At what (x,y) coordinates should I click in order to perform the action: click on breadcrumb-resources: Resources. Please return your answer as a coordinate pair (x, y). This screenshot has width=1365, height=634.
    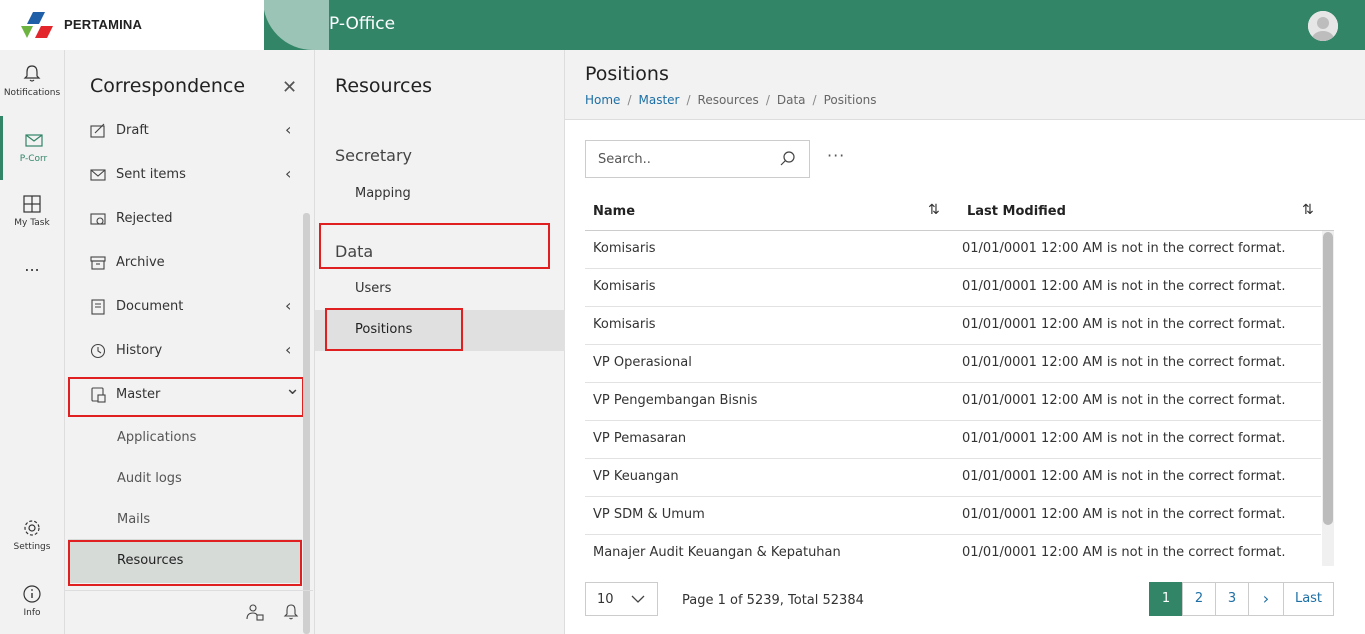
    Looking at the image, I should click on (728, 100).